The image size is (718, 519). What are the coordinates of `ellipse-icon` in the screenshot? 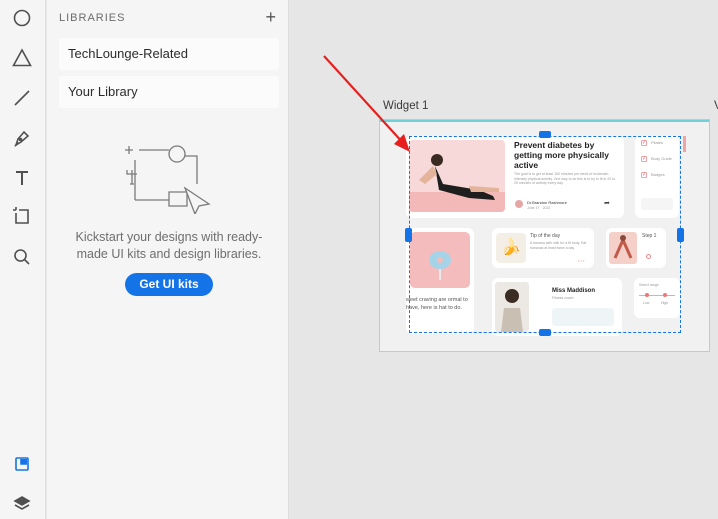 It's located at (22, 18).